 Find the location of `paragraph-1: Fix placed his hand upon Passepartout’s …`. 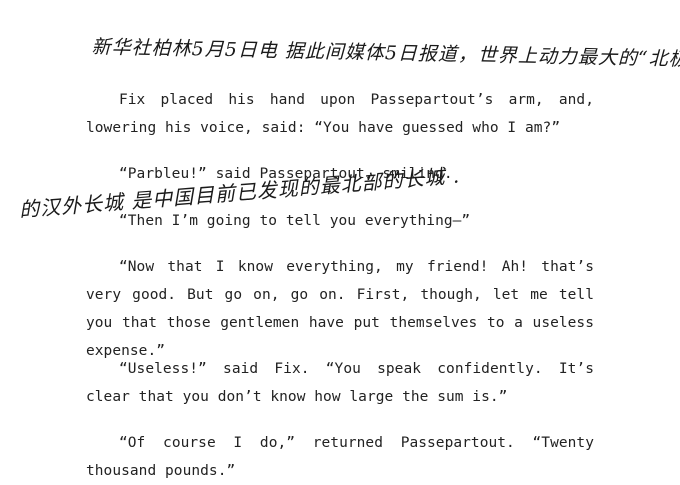

paragraph-1: Fix placed his hand upon Passepartout’s … is located at coordinates (340, 114).